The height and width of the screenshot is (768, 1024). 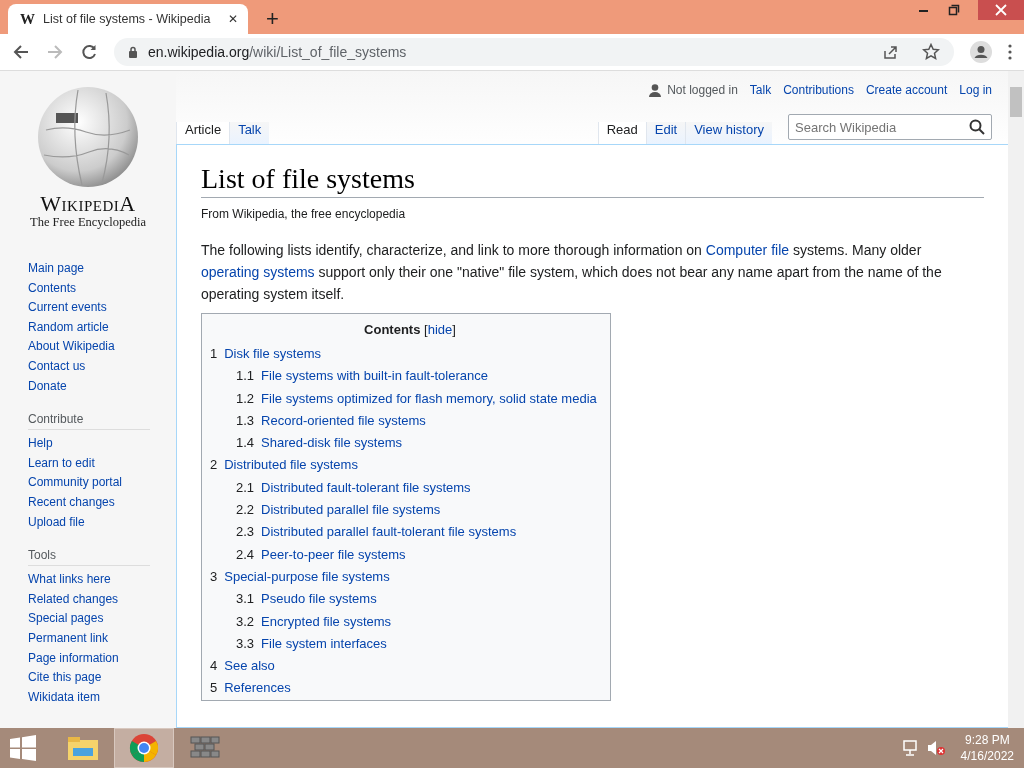 I want to click on muted-speaker-icon, so click(x=935, y=748).